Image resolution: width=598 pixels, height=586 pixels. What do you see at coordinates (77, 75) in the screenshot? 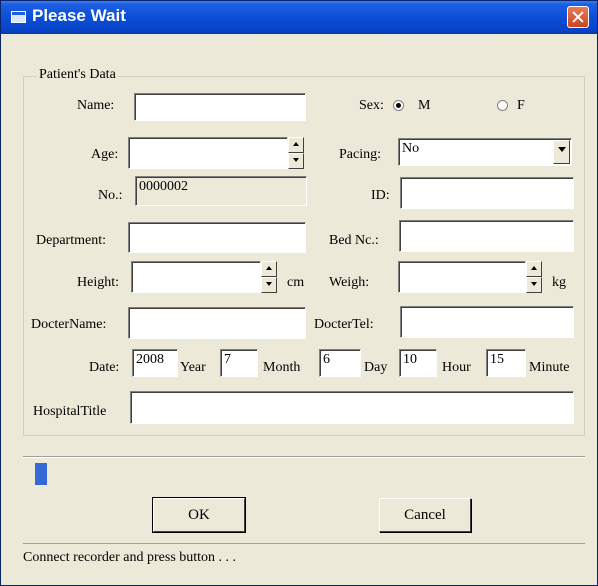
I see `group-legend: Patient's Data` at bounding box center [77, 75].